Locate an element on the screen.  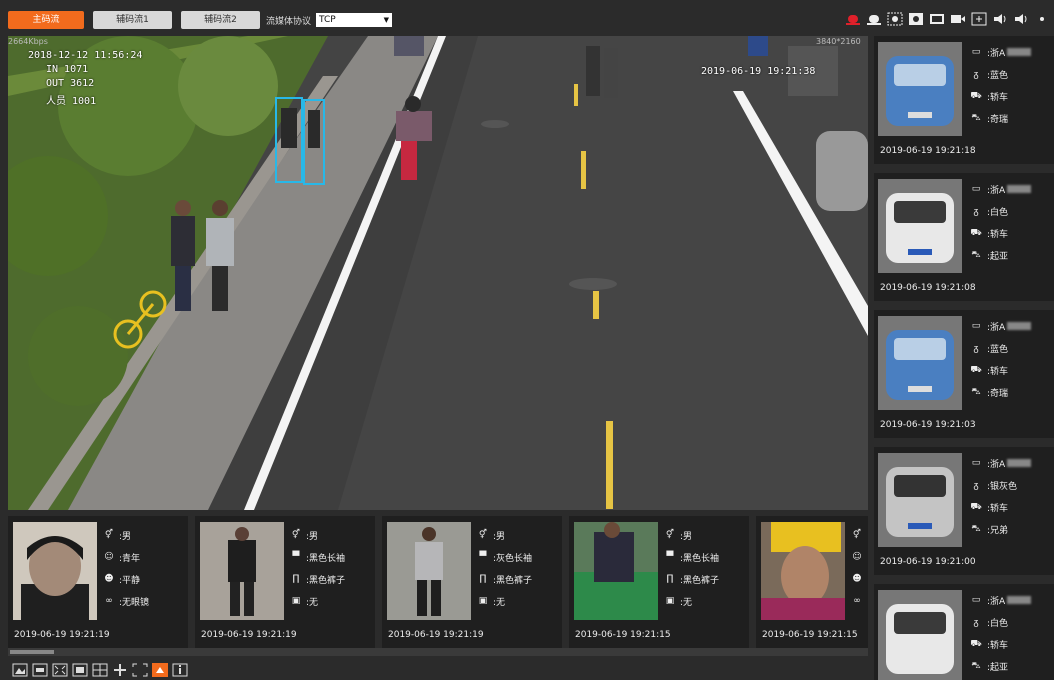
tab-sub-stream-2: 辅码流2 is located at coordinates (220, 20).